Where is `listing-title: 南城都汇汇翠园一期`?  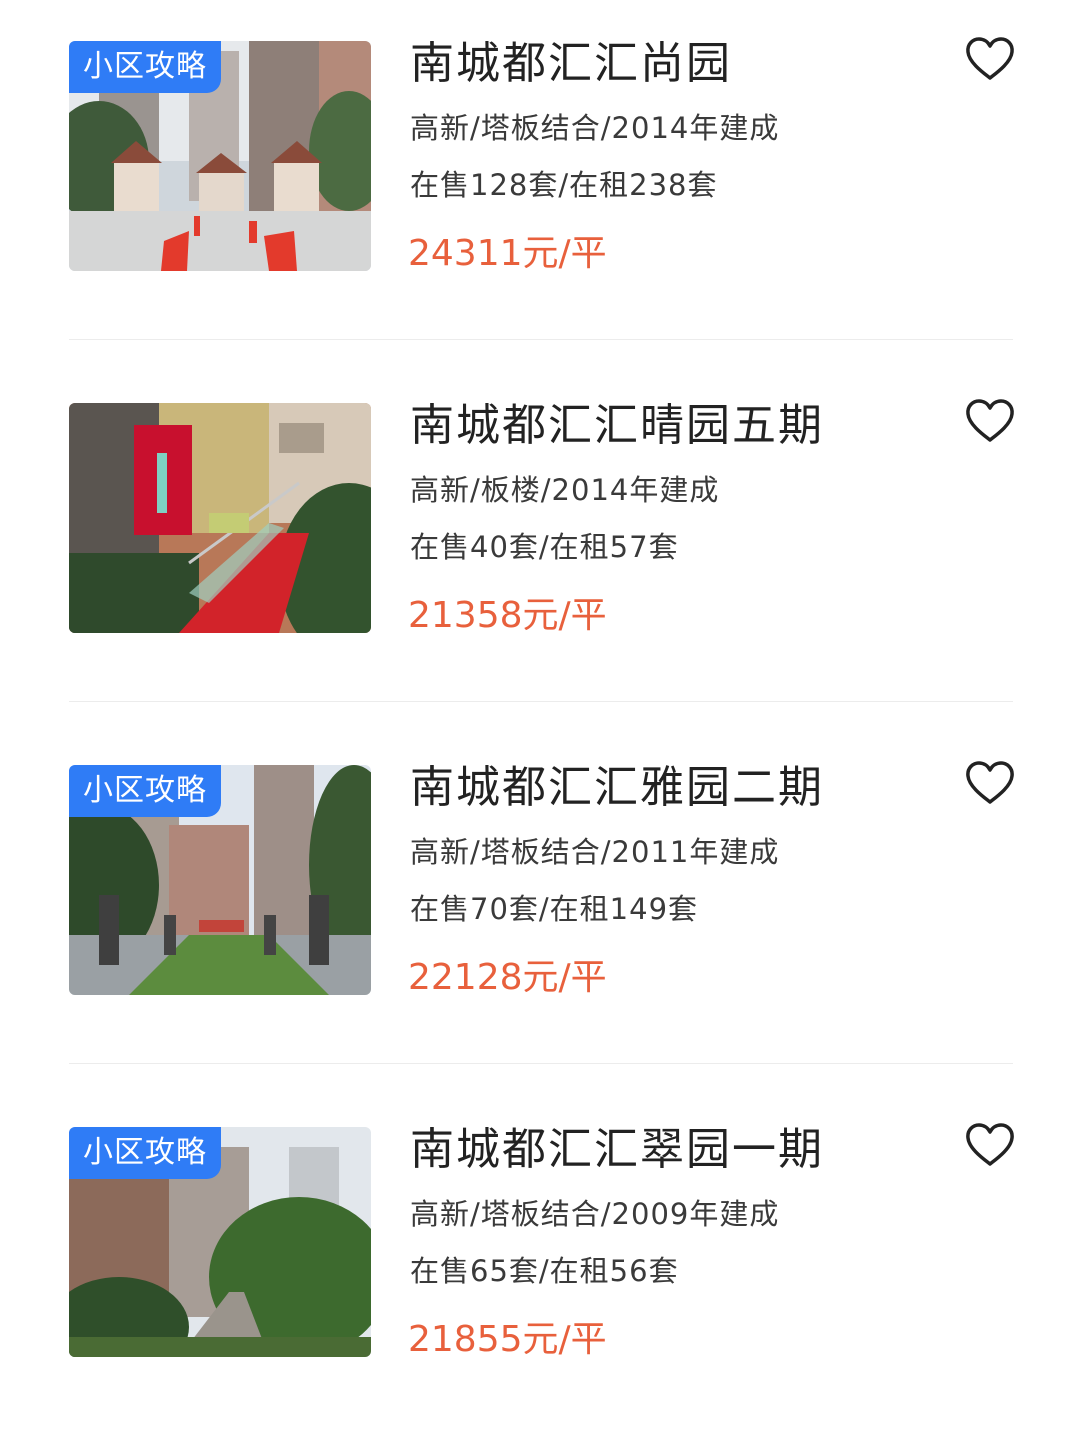
listing-title: 南城都汇汇翠园一期 is located at coordinates (617, 1150).